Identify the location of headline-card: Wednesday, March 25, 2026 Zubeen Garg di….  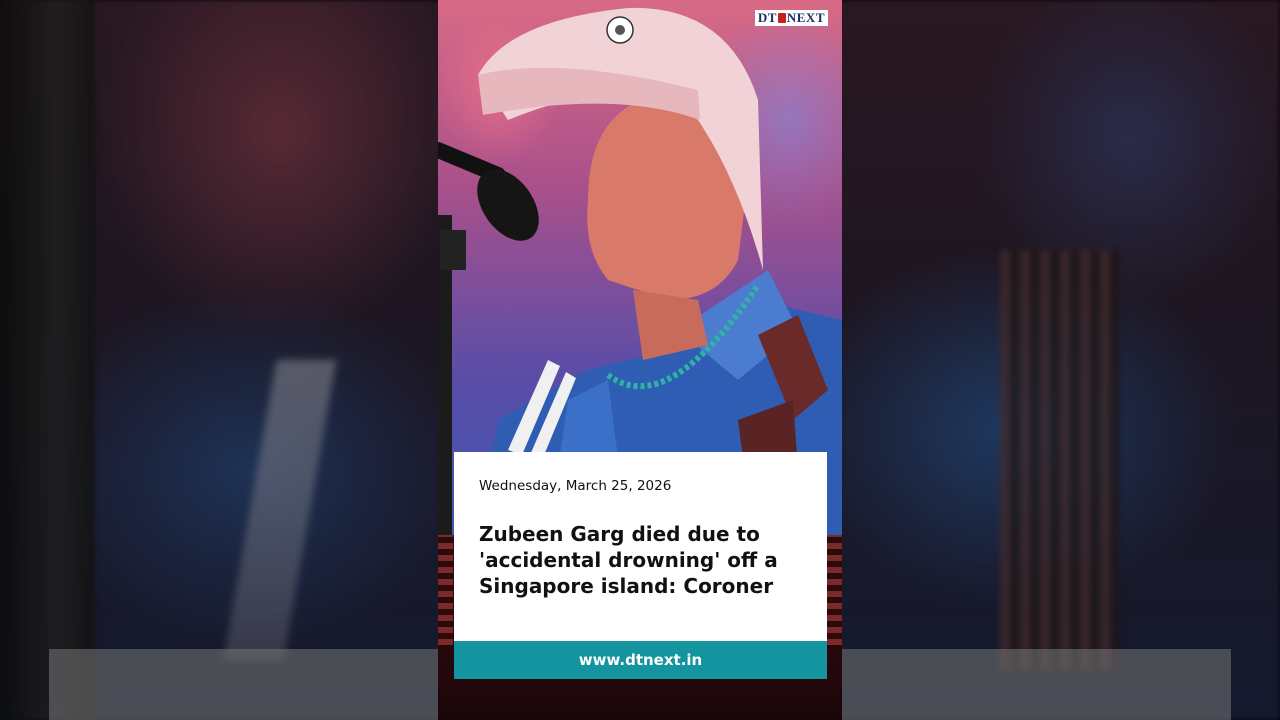
(640, 546).